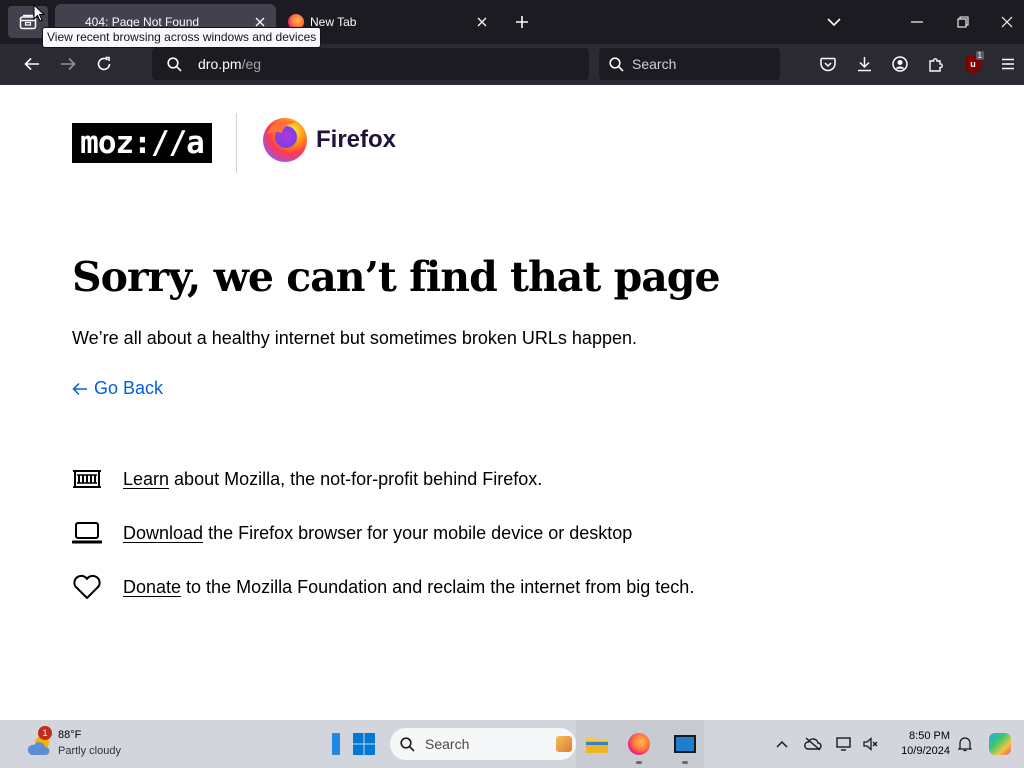 Image resolution: width=1024 pixels, height=768 pixels. Describe the element at coordinates (483, 744) in the screenshot. I see `taskbar-search: Search` at that location.